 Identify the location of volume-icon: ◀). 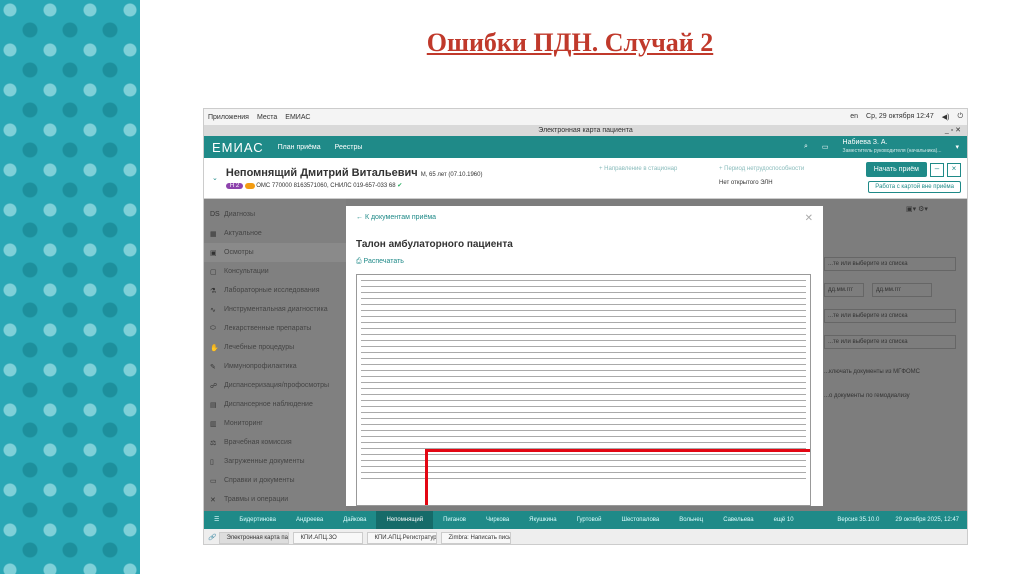
(946, 117).